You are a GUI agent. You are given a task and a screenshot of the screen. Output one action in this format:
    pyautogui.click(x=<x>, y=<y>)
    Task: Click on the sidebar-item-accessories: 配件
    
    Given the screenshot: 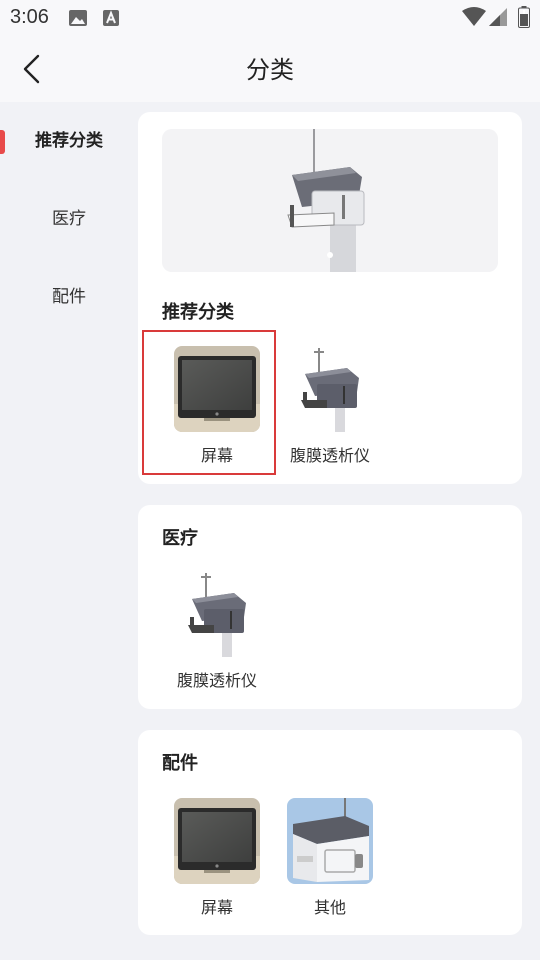 What is the action you would take?
    pyautogui.click(x=69, y=297)
    